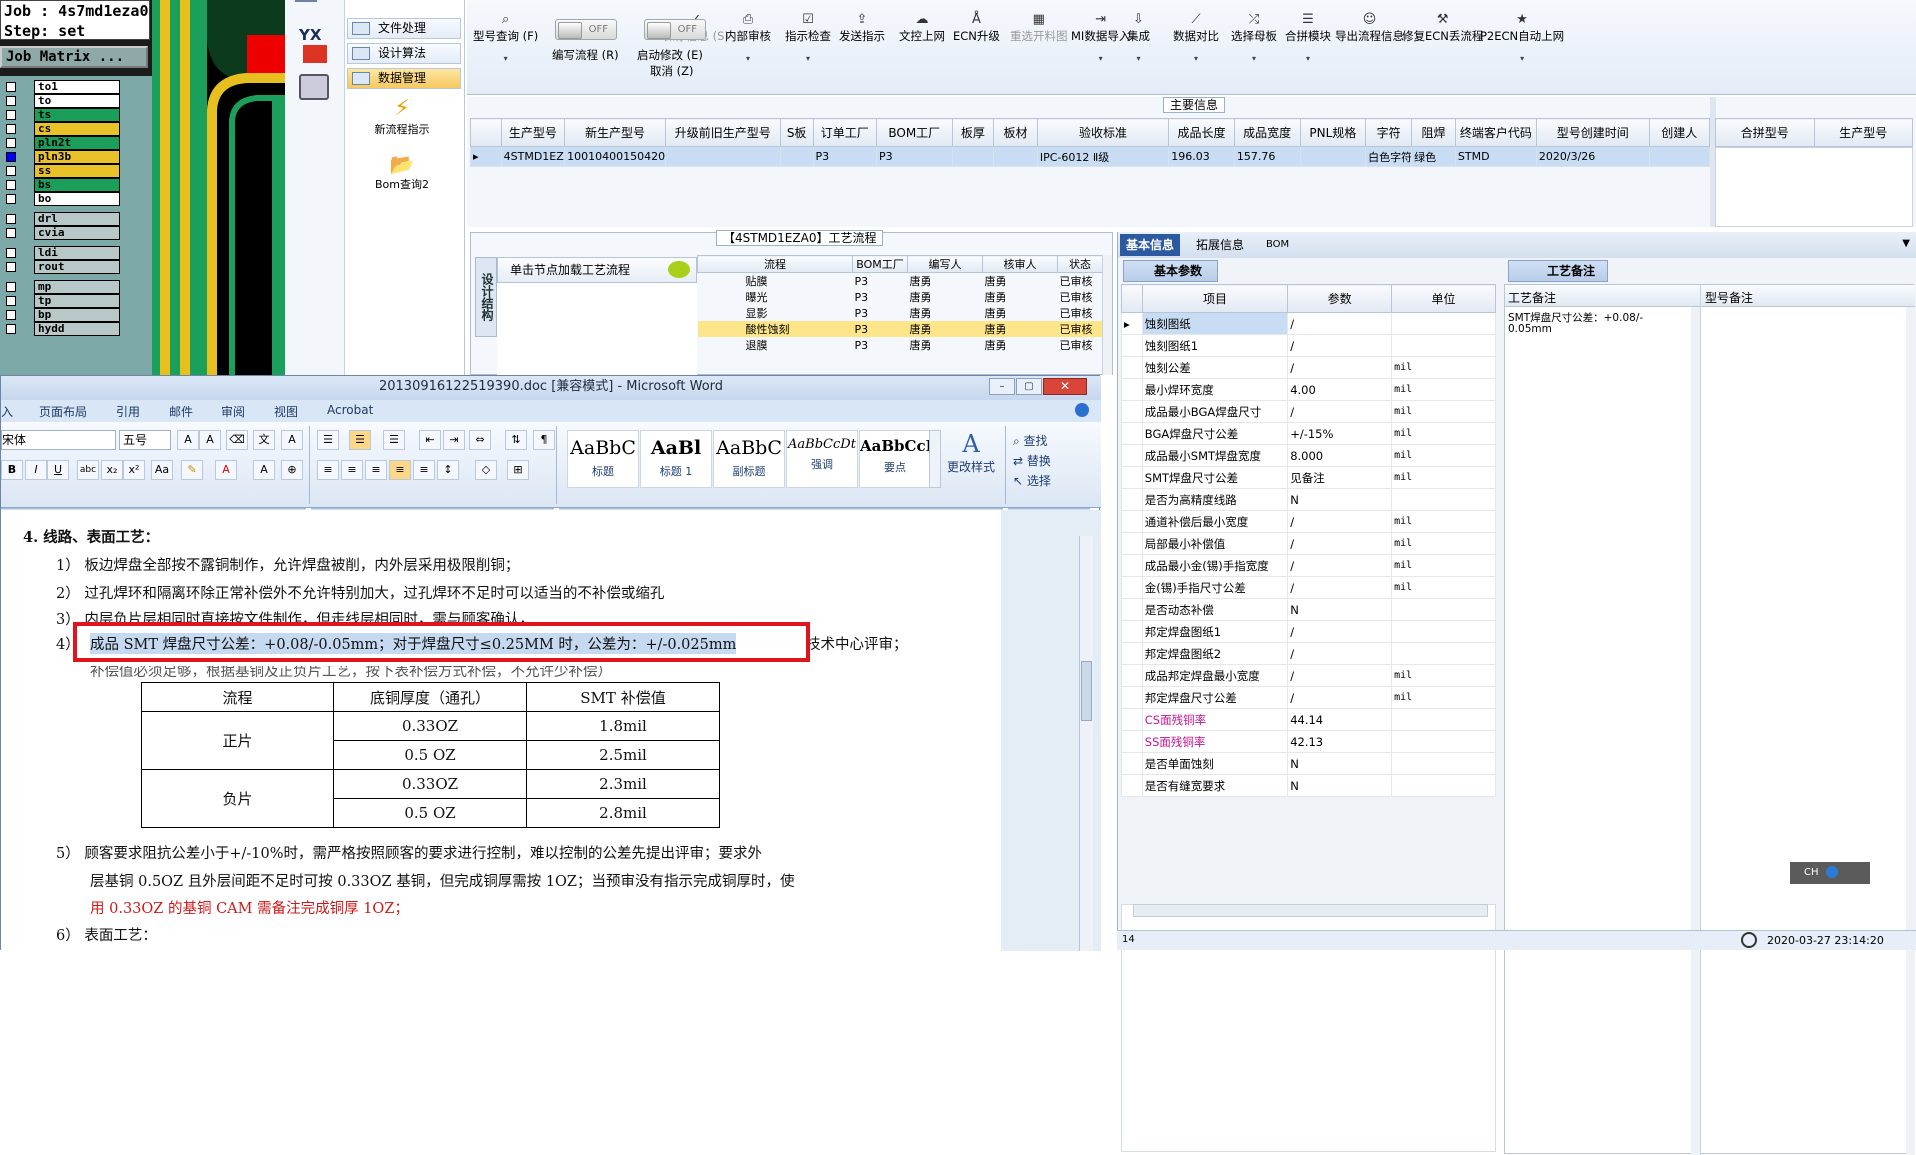 The image size is (1916, 1155). Describe the element at coordinates (328, 440) in the screenshot. I see `bullets-icon: ☰` at that location.